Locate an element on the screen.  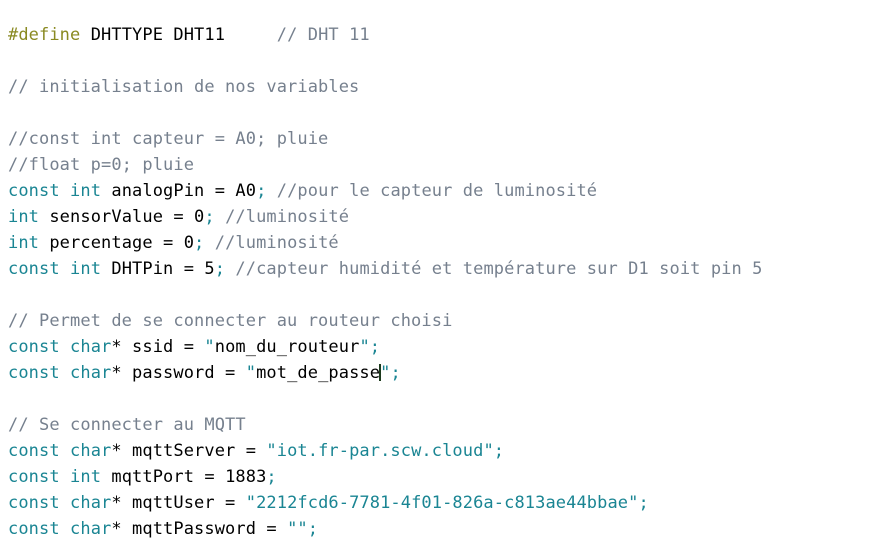
code-line: // initialisation de nos variables is located at coordinates (438, 87).